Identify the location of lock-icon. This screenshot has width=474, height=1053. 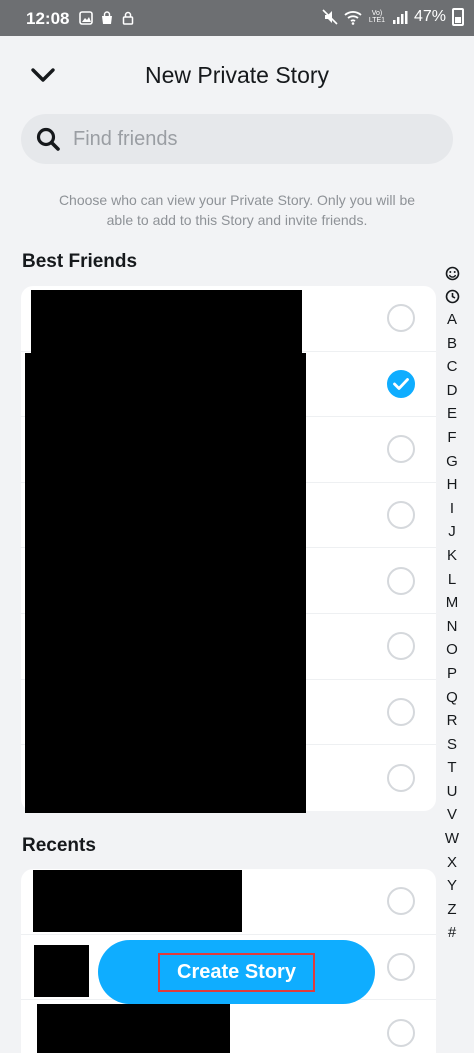
(128, 18).